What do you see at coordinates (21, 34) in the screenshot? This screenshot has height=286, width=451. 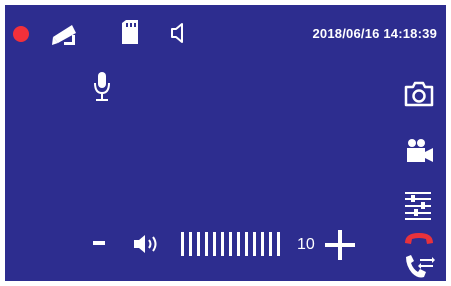 I see `recording-indicator-icon` at bounding box center [21, 34].